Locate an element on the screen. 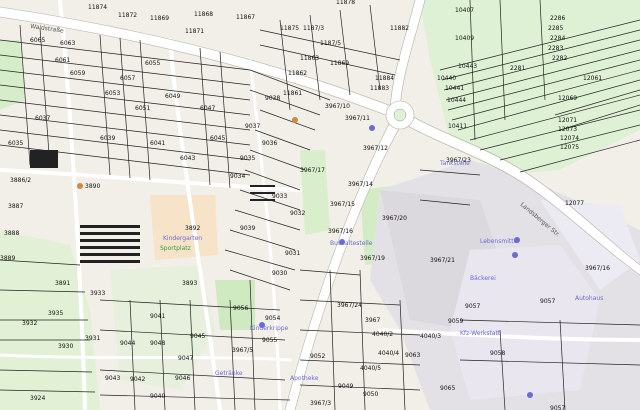 This screenshot has width=640, height=410. parcel-label: 9037 is located at coordinates (252, 126).